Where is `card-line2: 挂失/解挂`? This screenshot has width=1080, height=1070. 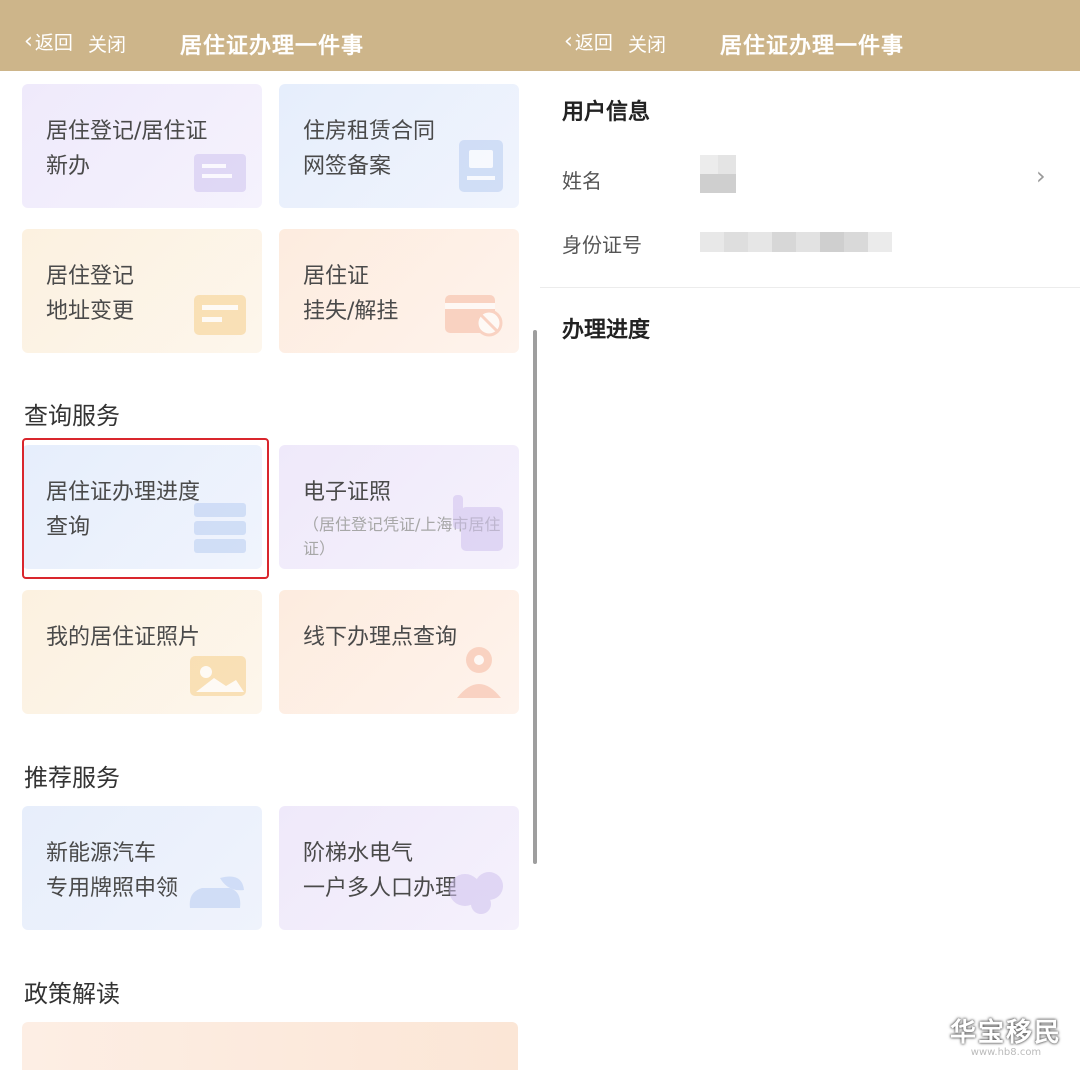
card-line2: 挂失/解挂 is located at coordinates (351, 311).